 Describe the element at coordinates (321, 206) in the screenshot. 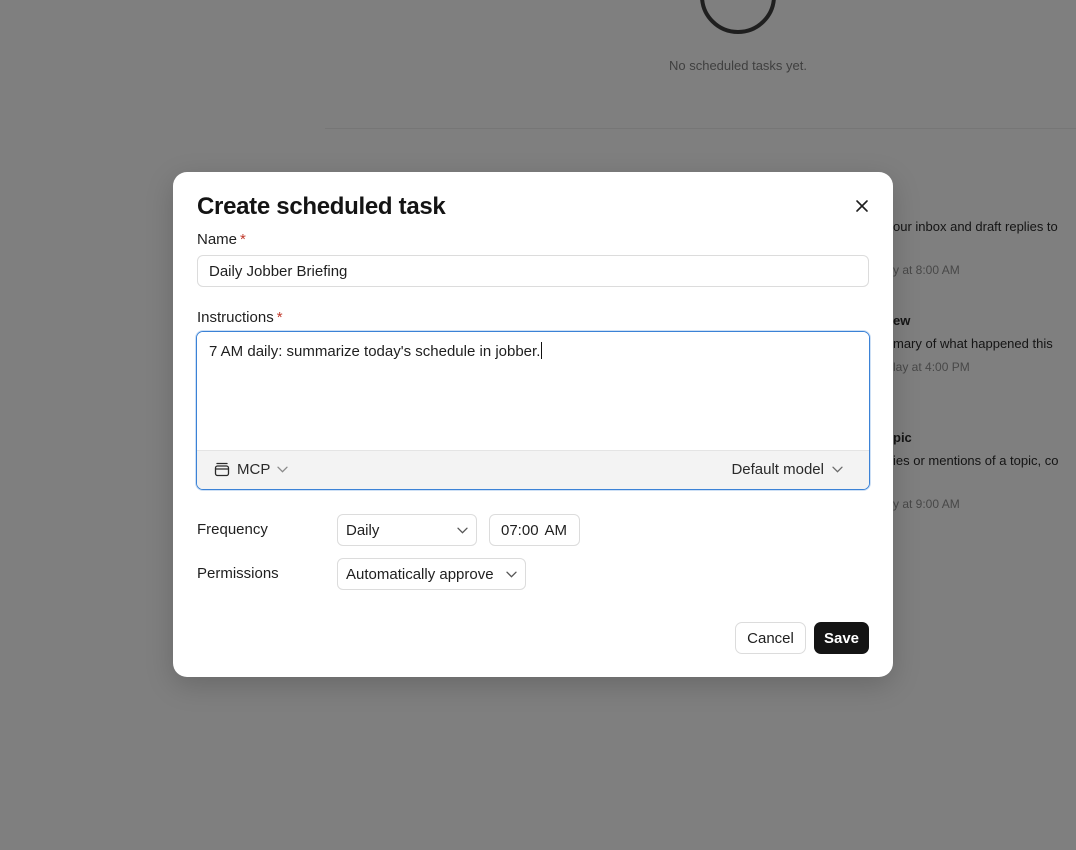

I see `dialog-title: Create scheduled task` at that location.